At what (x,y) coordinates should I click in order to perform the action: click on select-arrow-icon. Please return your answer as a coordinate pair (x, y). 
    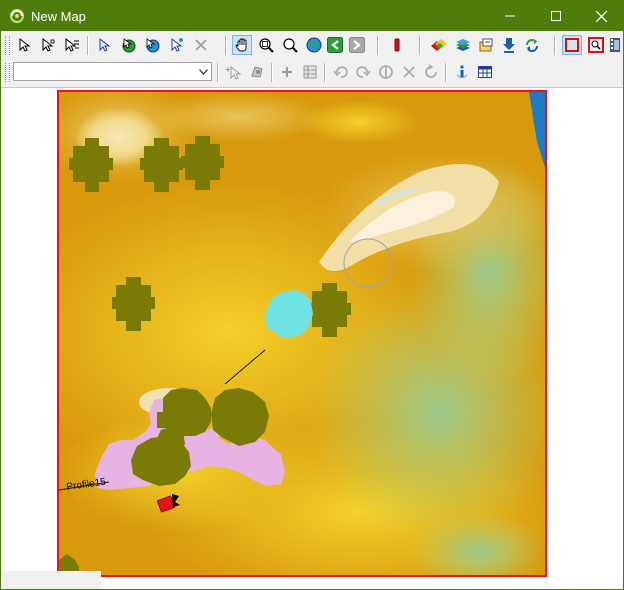
    Looking at the image, I should click on (25, 44).